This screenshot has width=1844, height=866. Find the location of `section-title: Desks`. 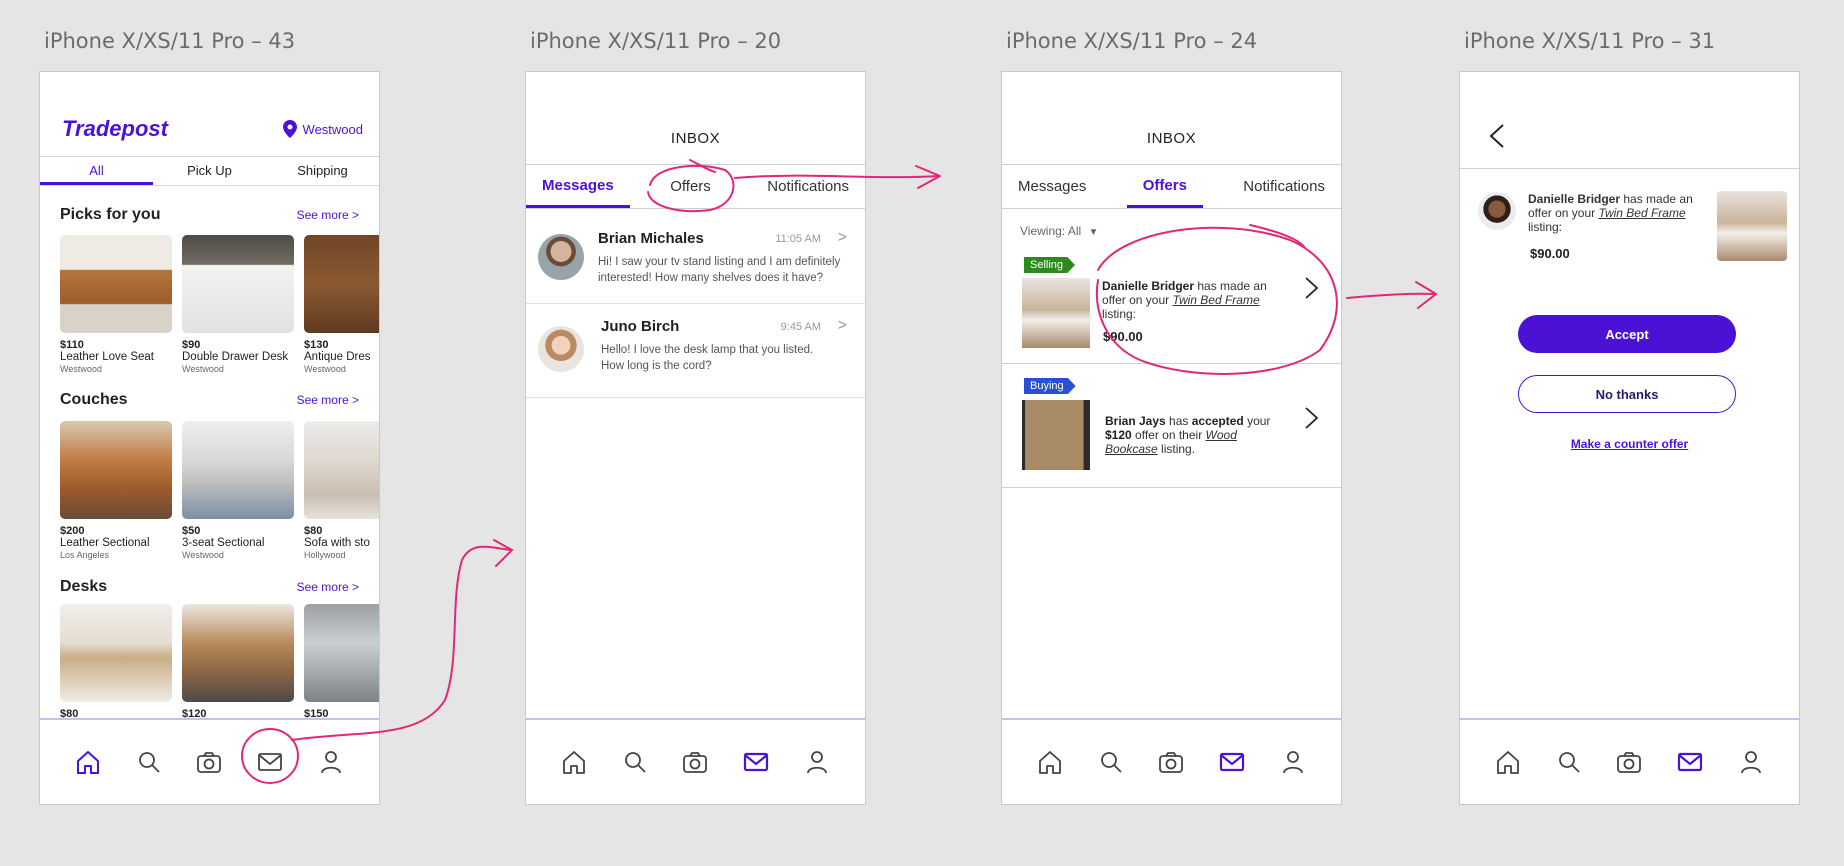

section-title: Desks is located at coordinates (84, 586).